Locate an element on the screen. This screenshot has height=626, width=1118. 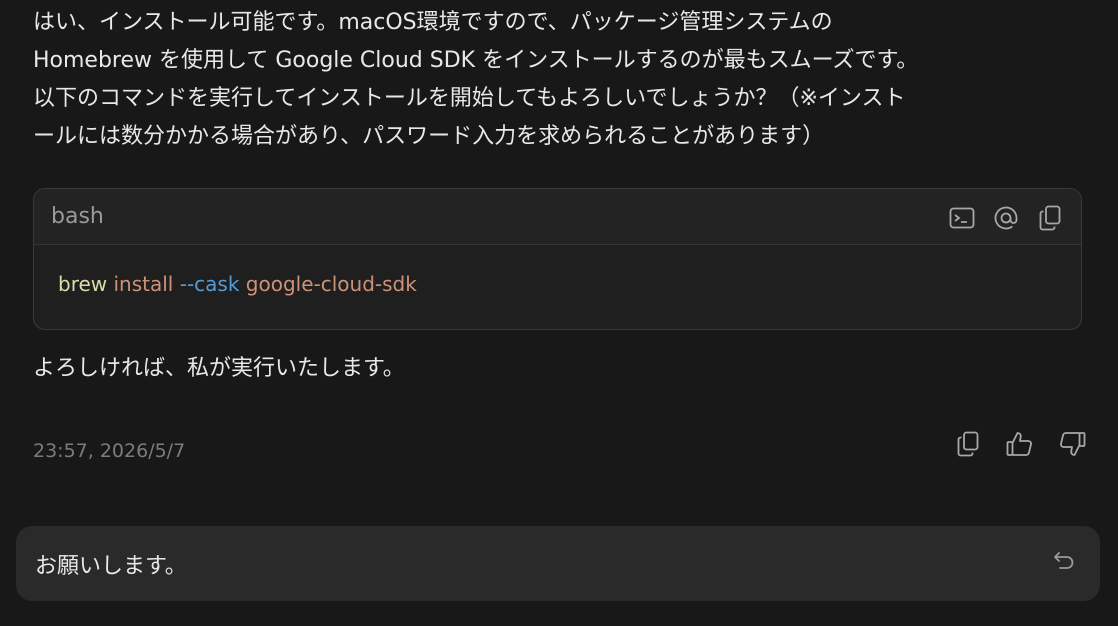
code-subcommand: install is located at coordinates (143, 284).